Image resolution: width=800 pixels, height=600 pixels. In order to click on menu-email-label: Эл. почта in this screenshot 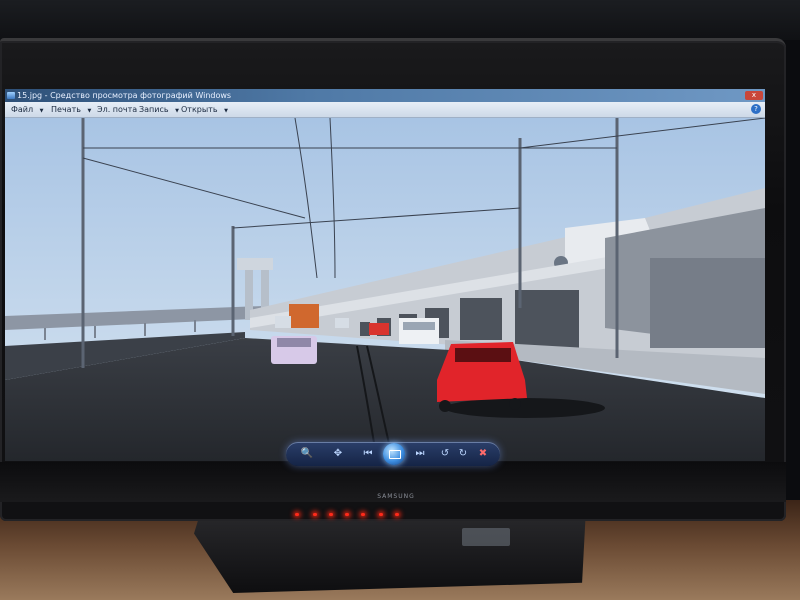, I will do `click(117, 109)`.